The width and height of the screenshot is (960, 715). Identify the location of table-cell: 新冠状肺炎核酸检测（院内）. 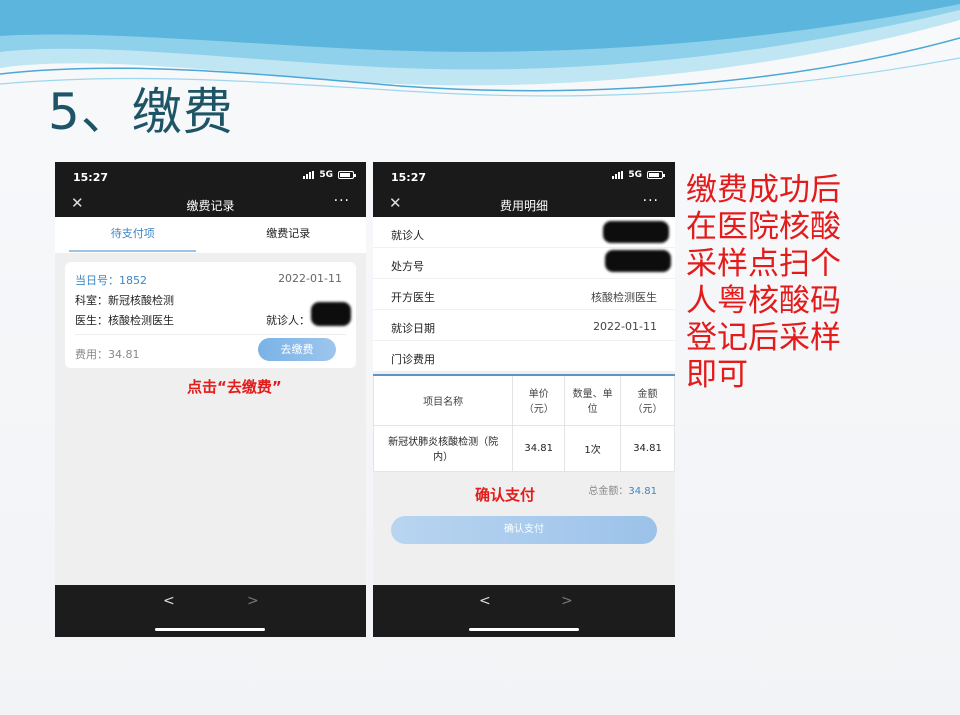
(443, 448).